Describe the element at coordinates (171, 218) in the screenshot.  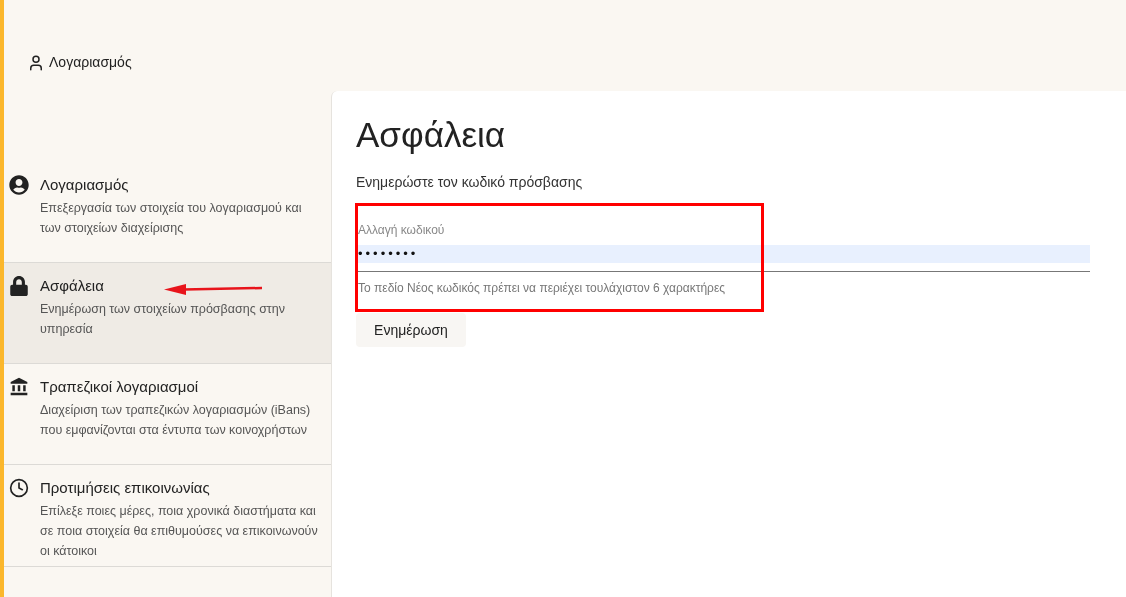
I see `item-description: Επεξεργασία των στοιχεία του λογαριασμού και των στοιχείων διαχείρισης` at that location.